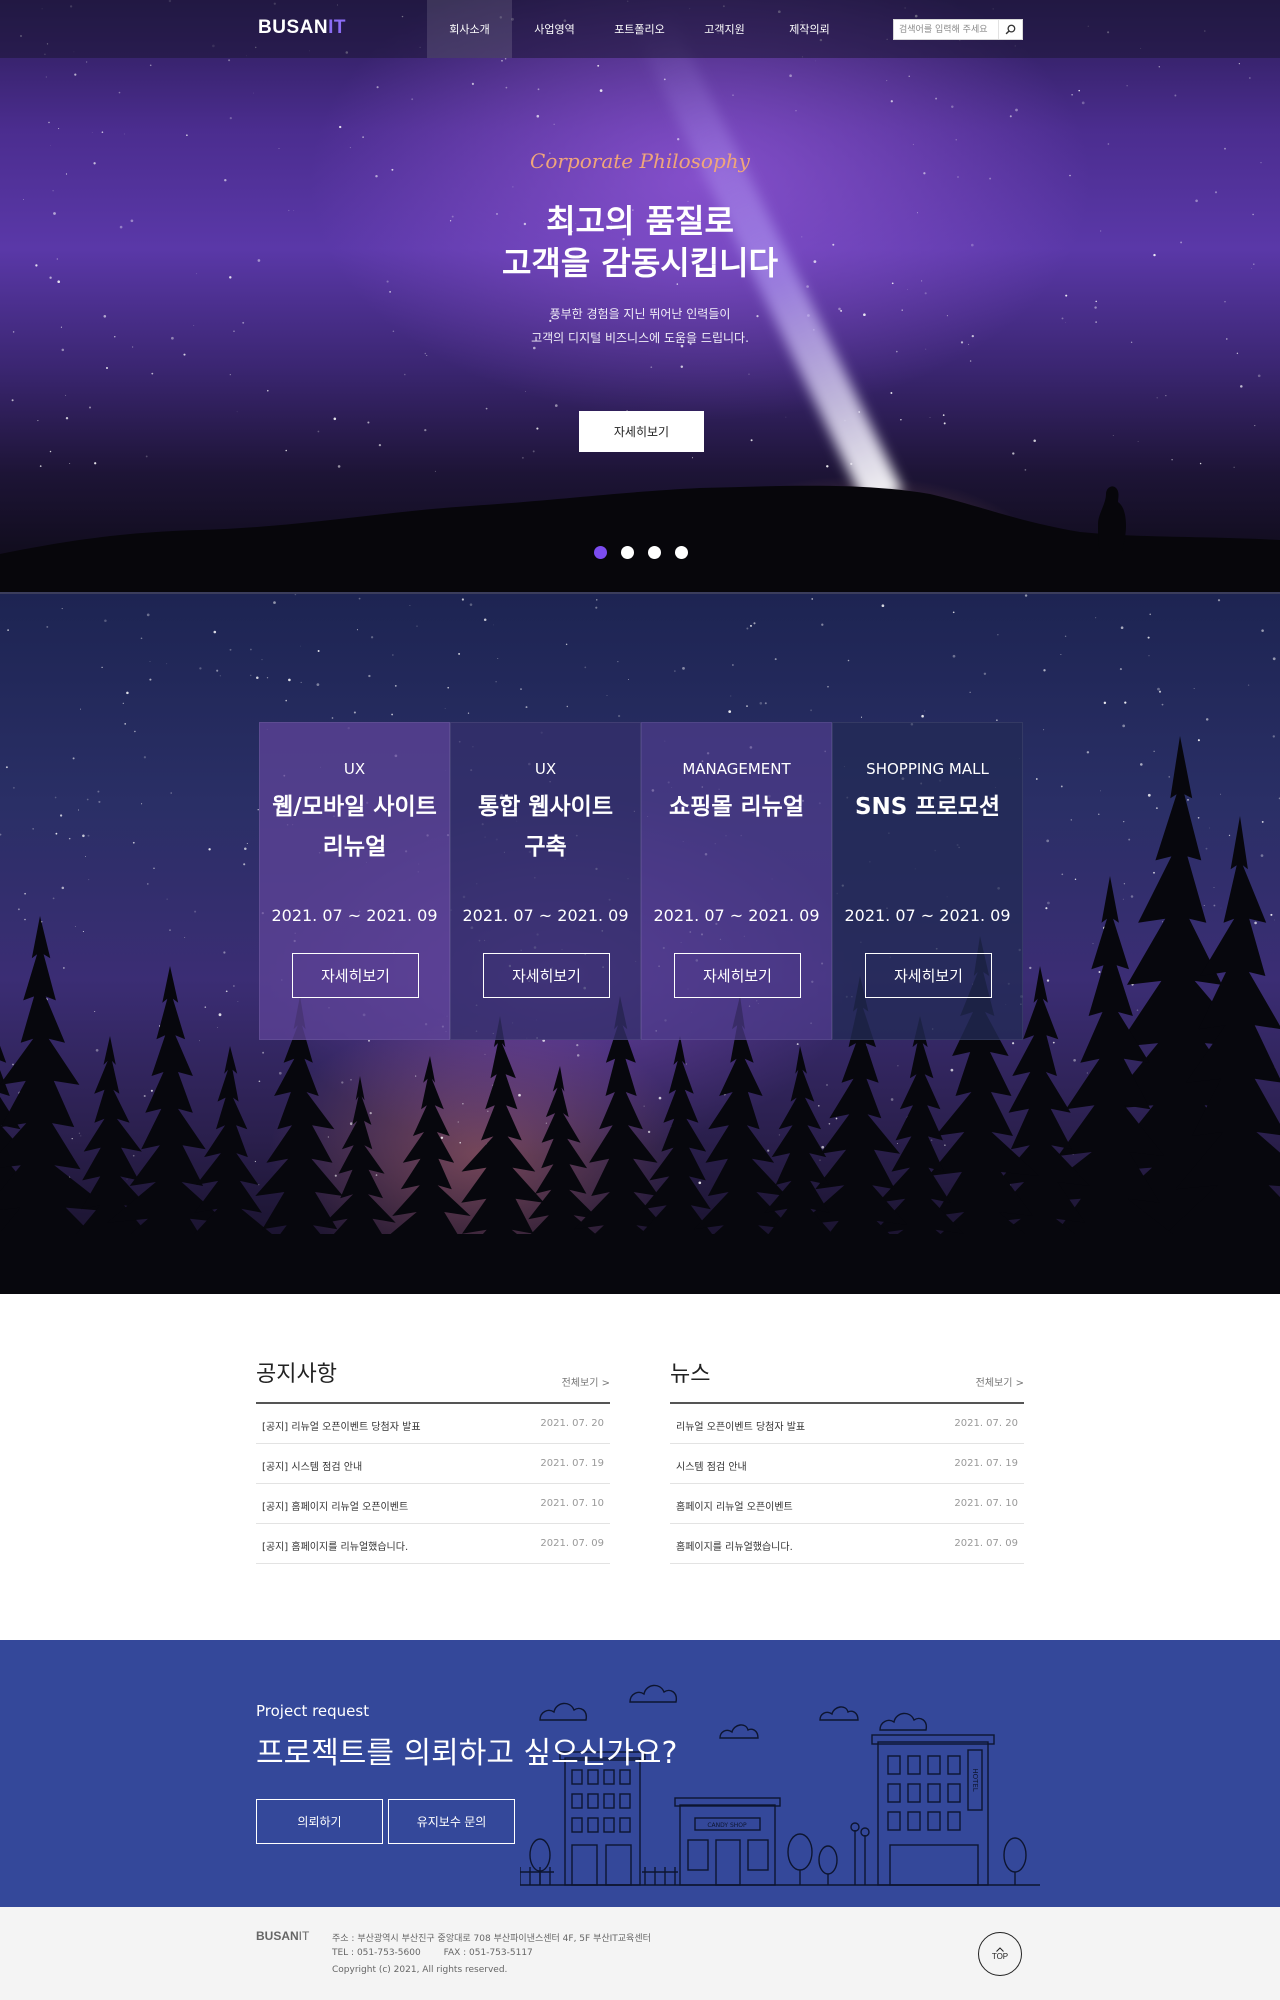 The width and height of the screenshot is (1280, 2000). I want to click on request-button: 의뢰하기, so click(319, 1821).